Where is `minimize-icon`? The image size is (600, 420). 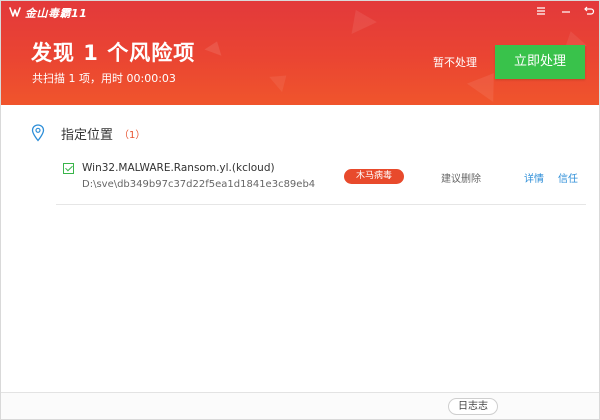
minimize-icon is located at coordinates (566, 12).